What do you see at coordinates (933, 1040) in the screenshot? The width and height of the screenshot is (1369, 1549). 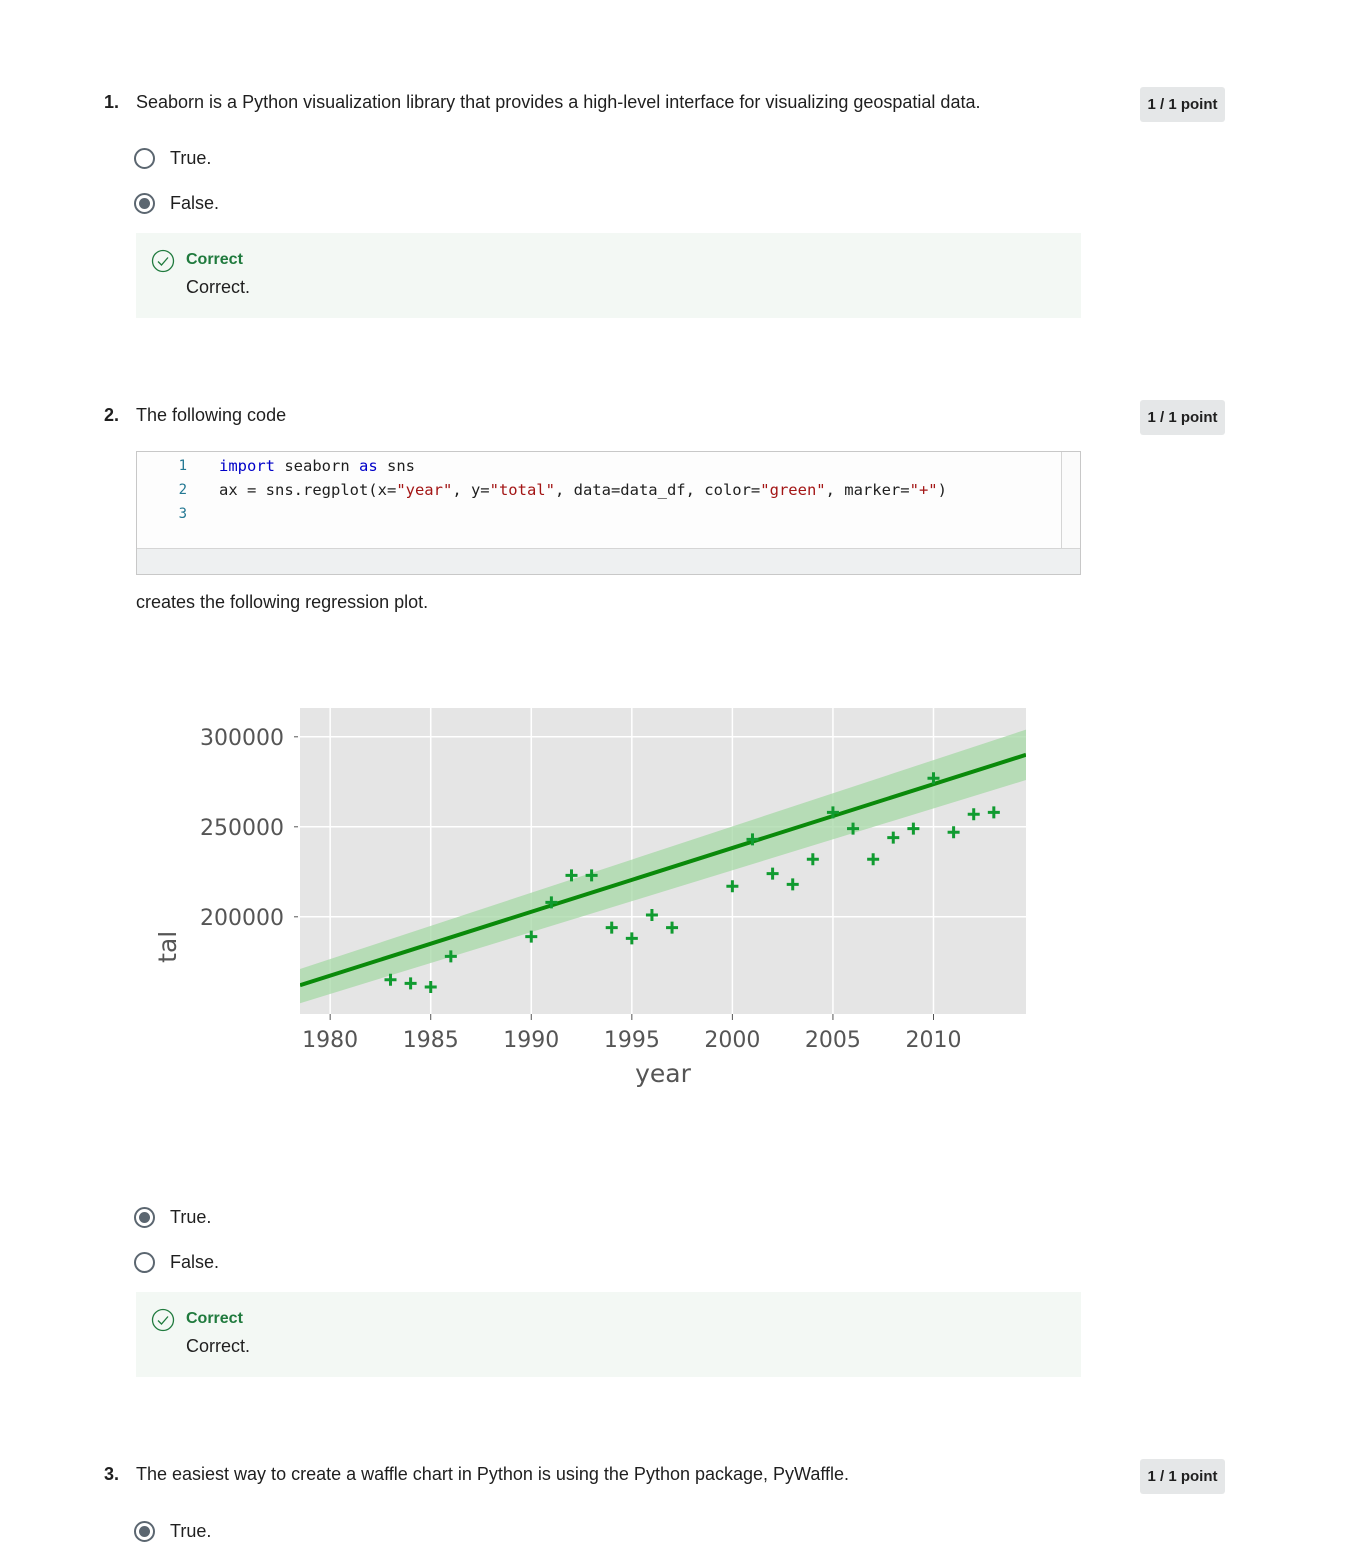 I see `x-tick-label: 2010` at bounding box center [933, 1040].